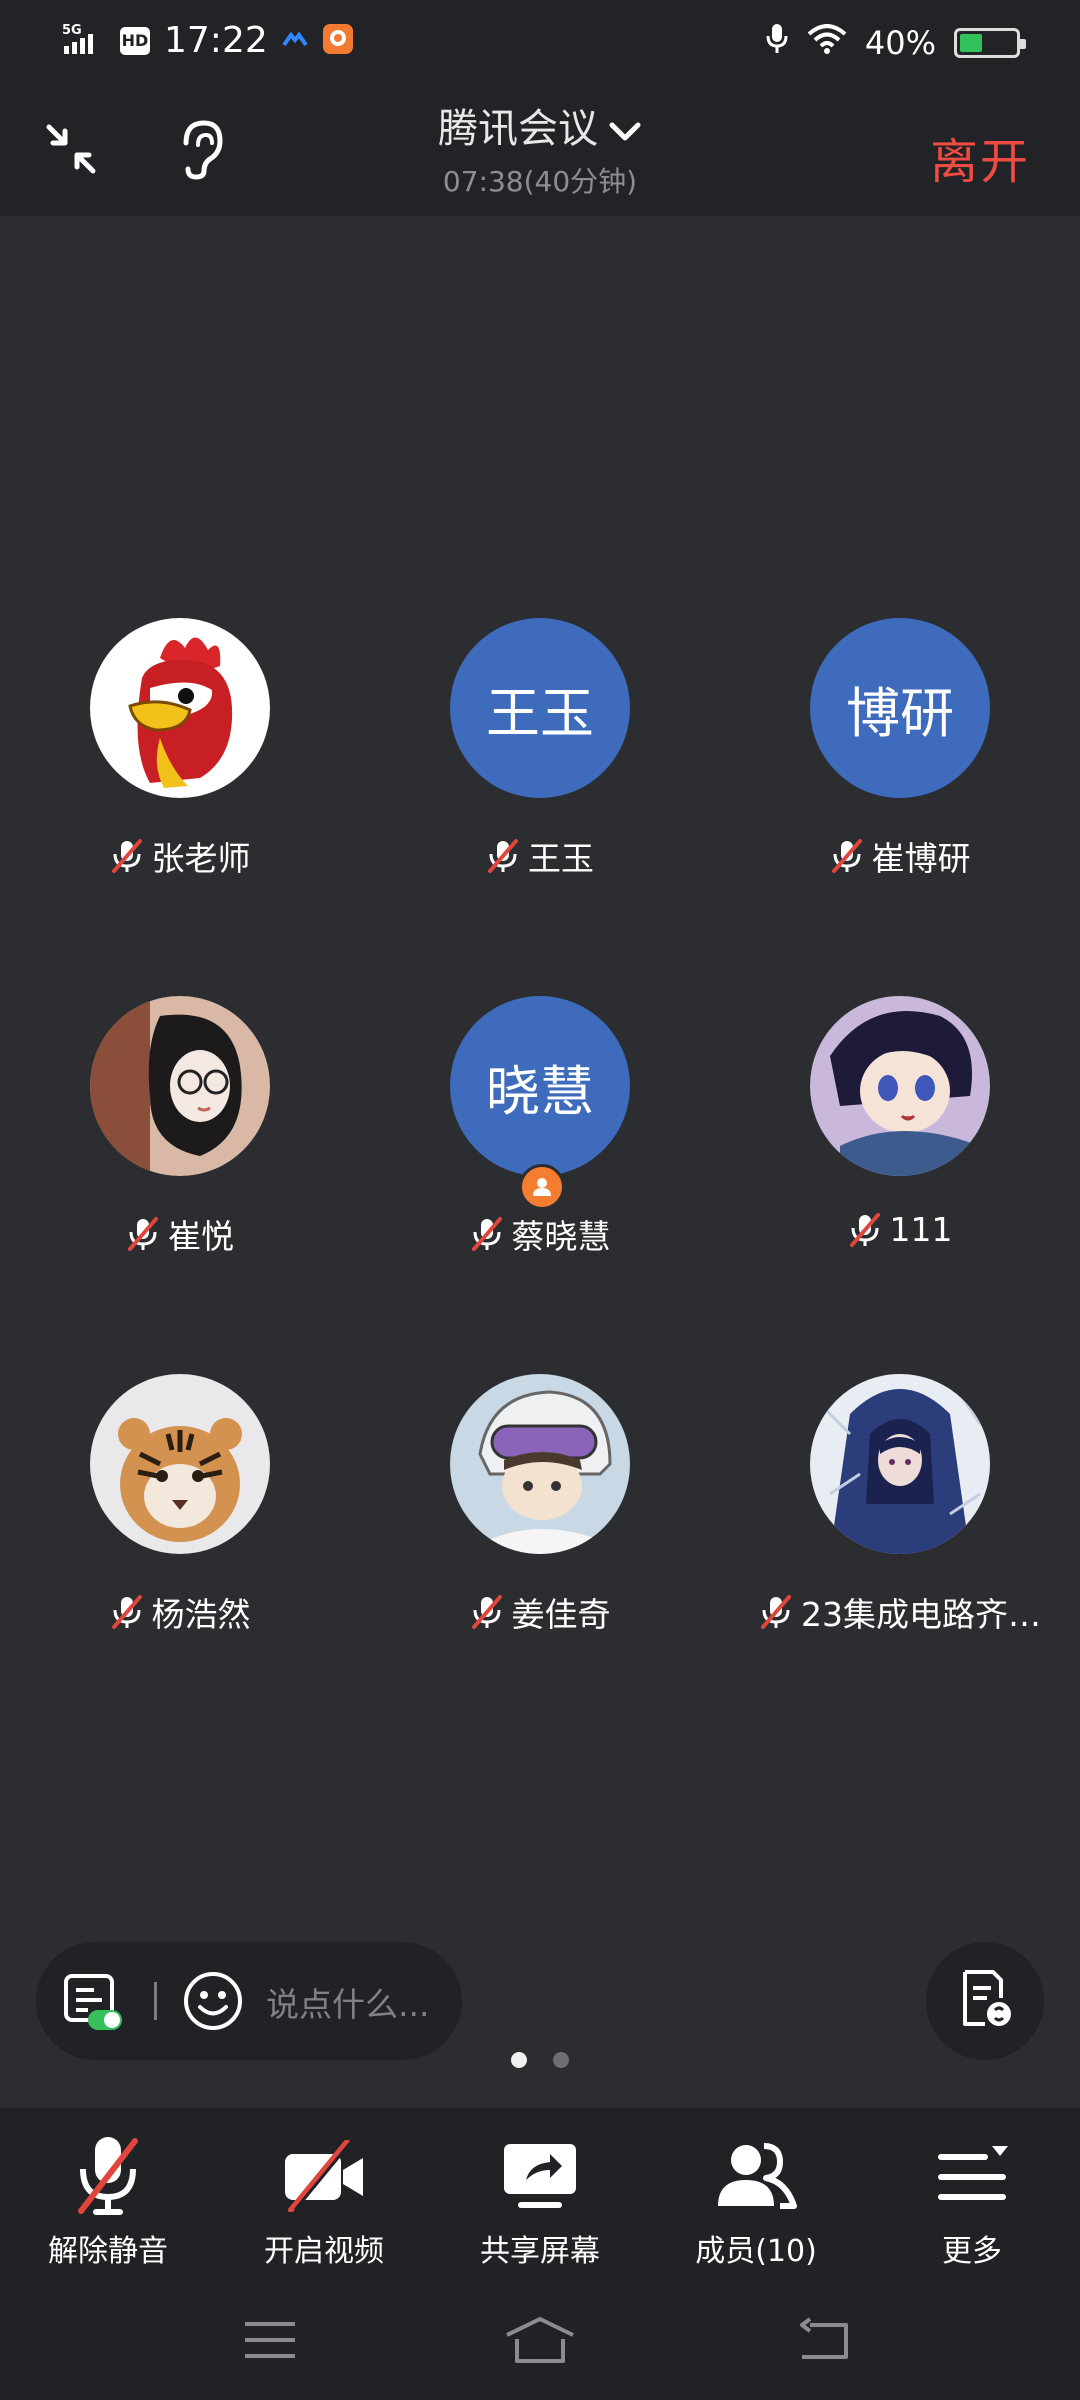  What do you see at coordinates (827, 43) in the screenshot?
I see `wifi-icon` at bounding box center [827, 43].